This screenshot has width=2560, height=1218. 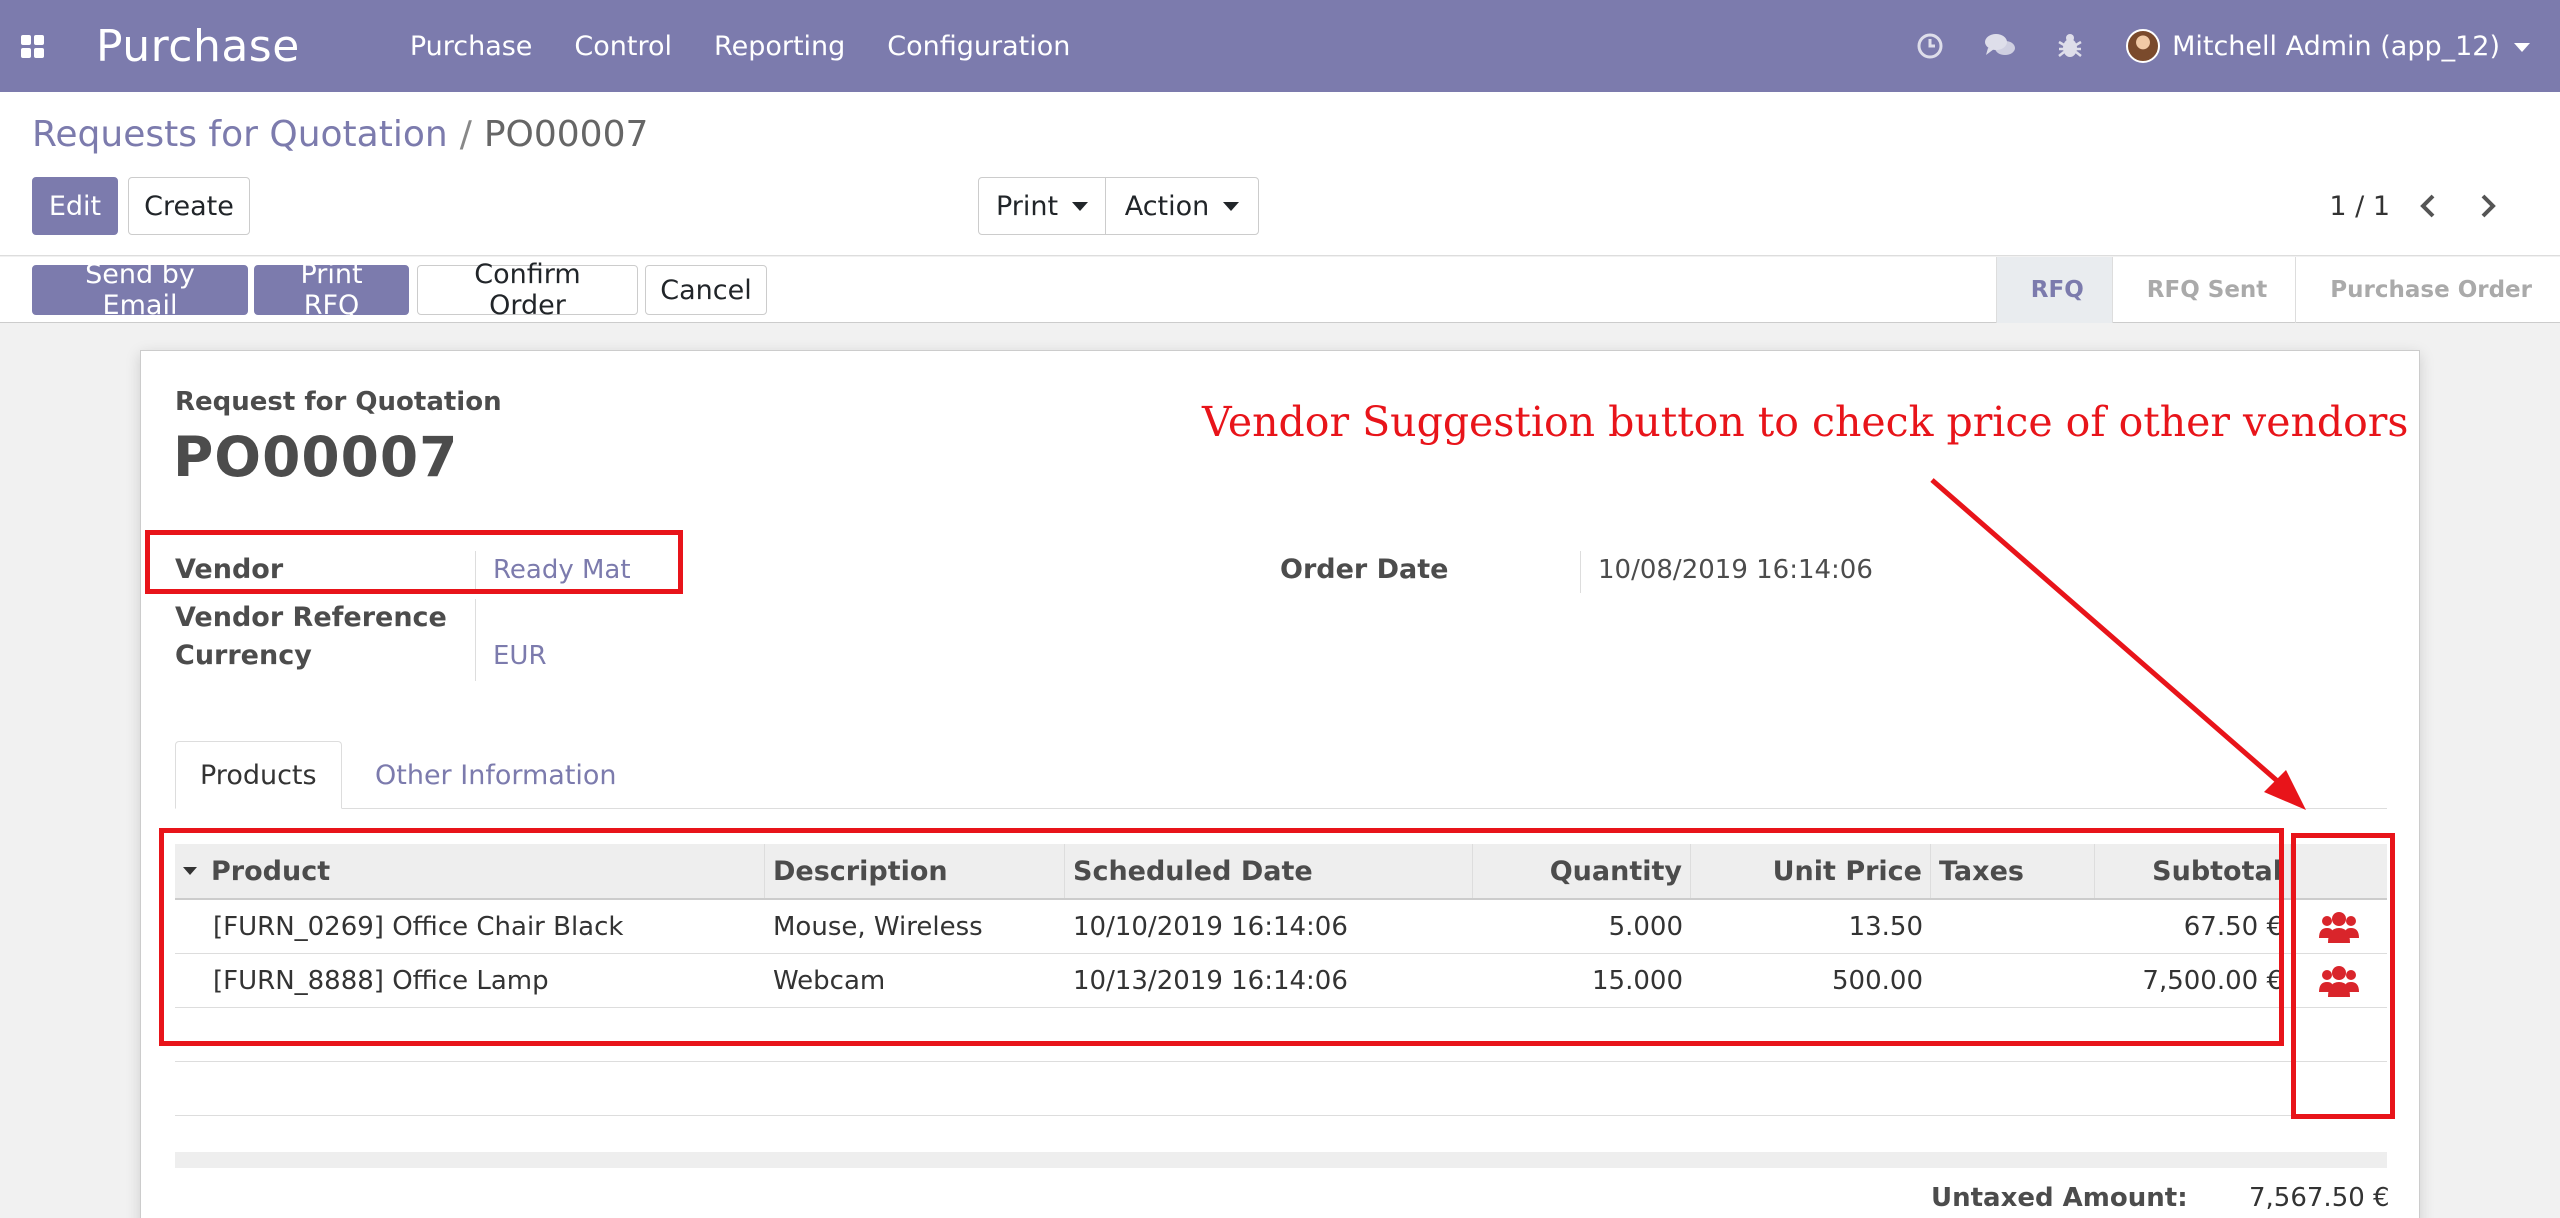 I want to click on action-dropdown-button: Action, so click(x=1182, y=206).